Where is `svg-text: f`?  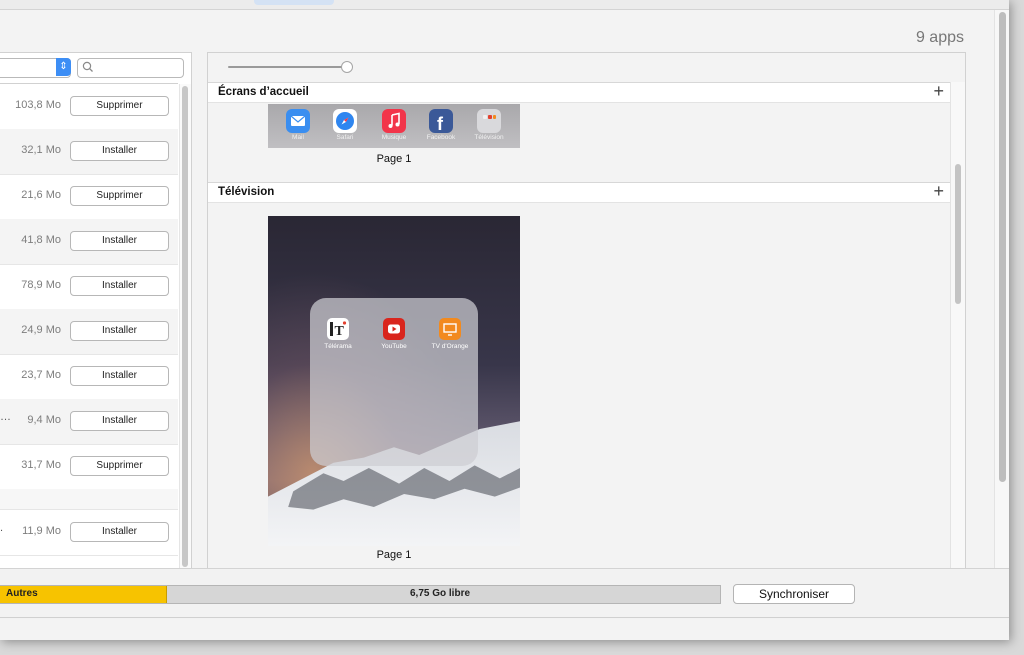
svg-text: f is located at coordinates (440, 123).